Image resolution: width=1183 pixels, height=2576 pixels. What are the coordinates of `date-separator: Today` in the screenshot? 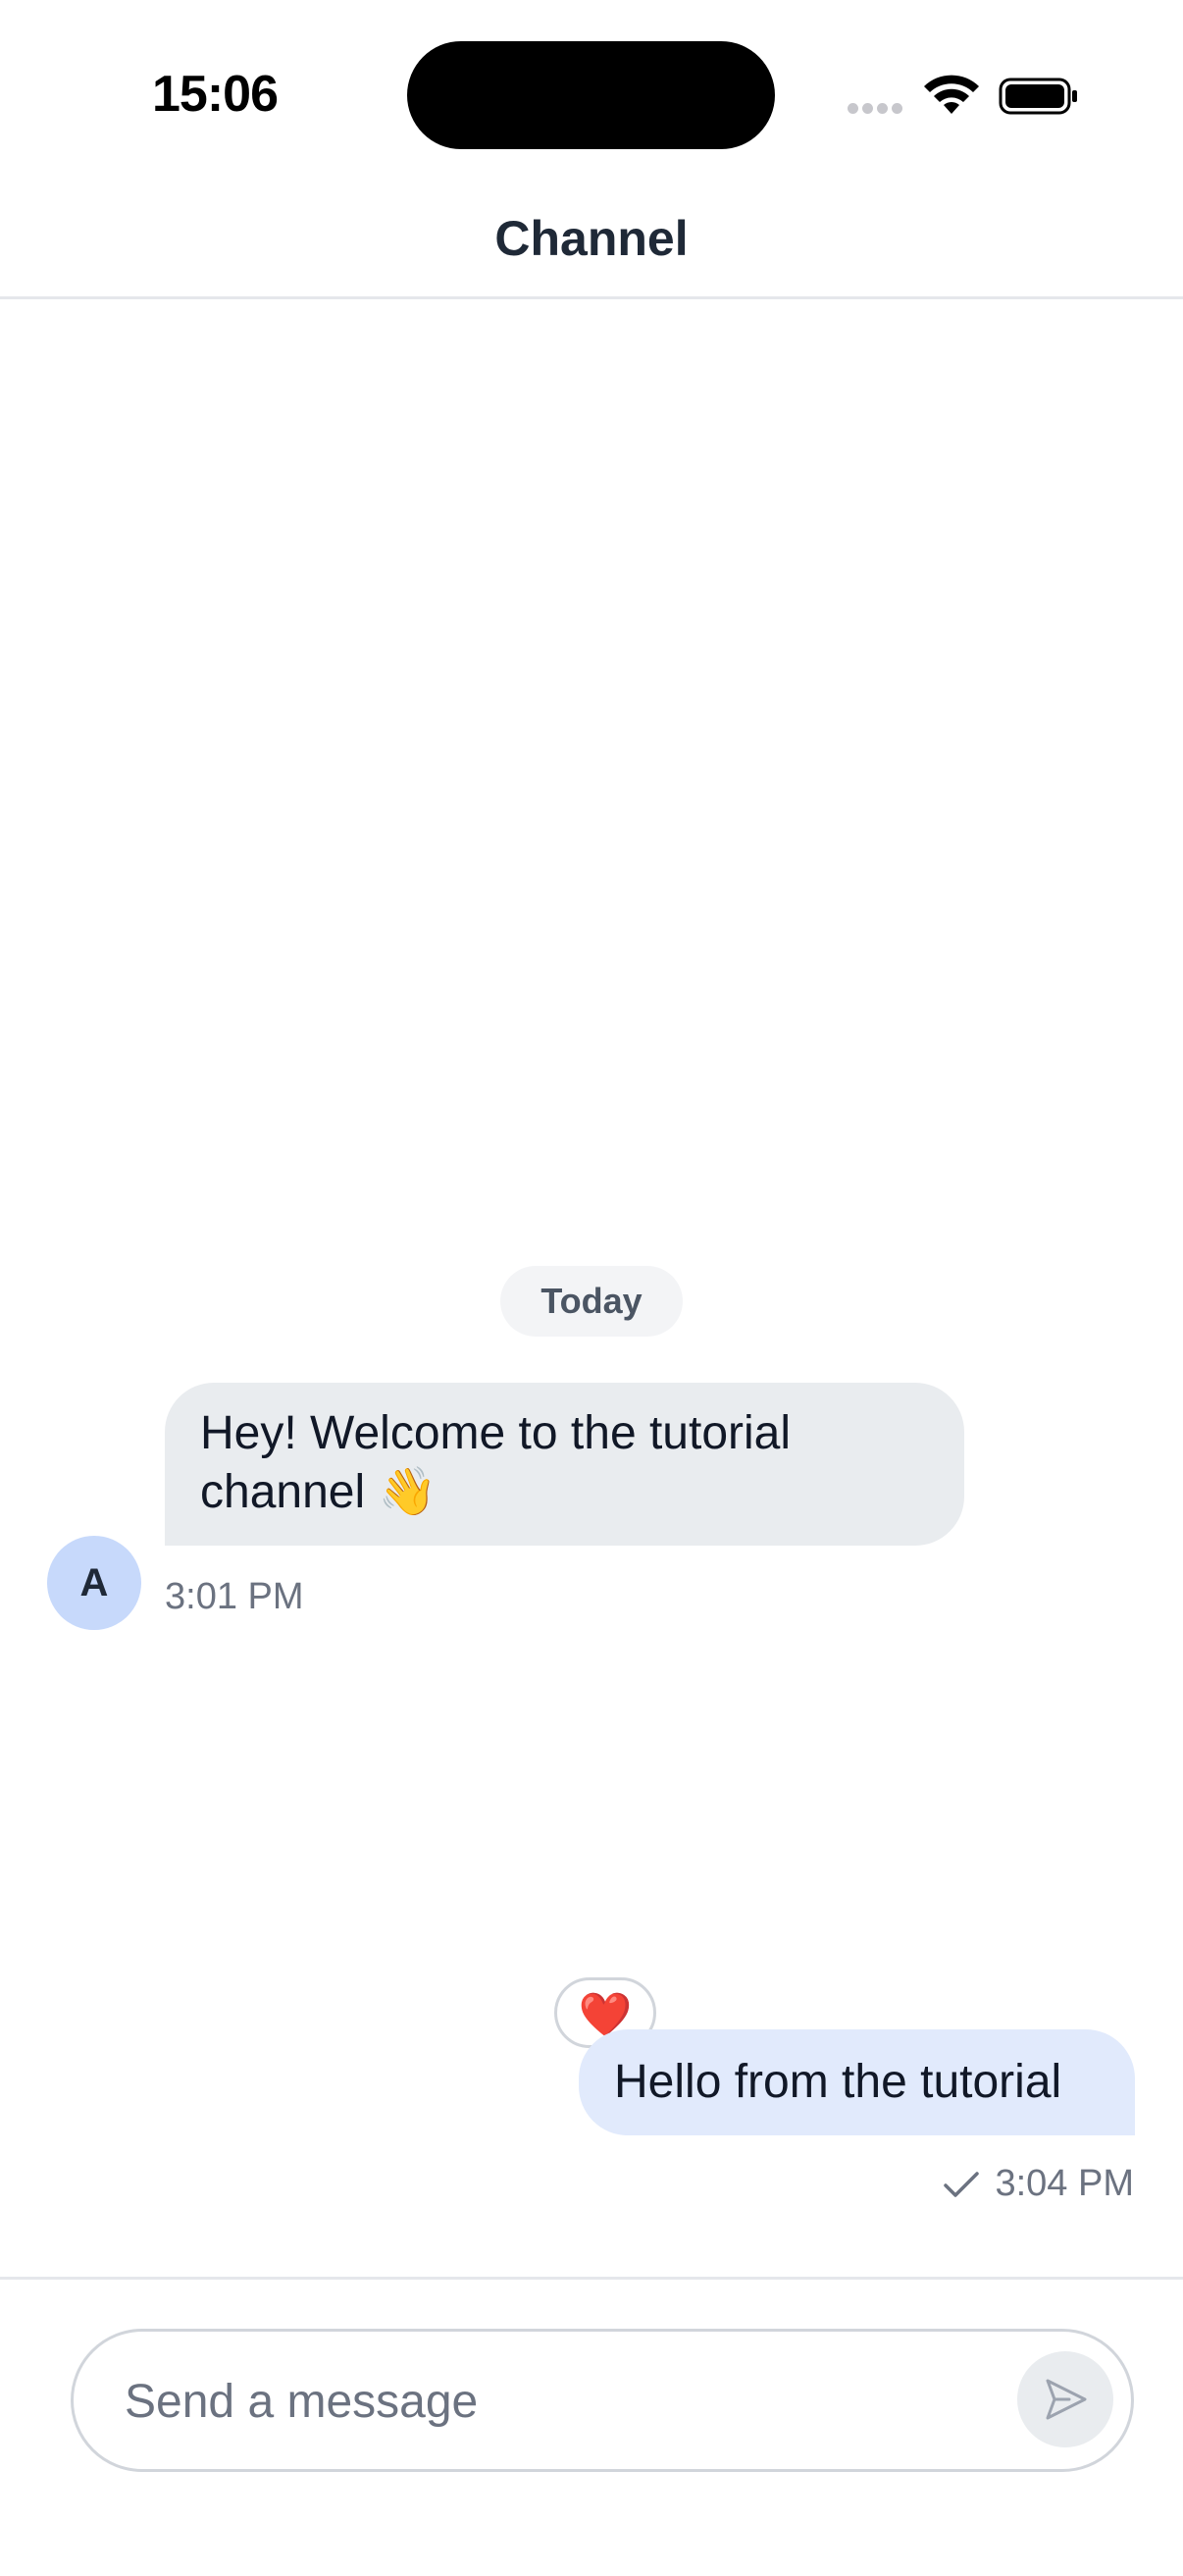 It's located at (591, 1301).